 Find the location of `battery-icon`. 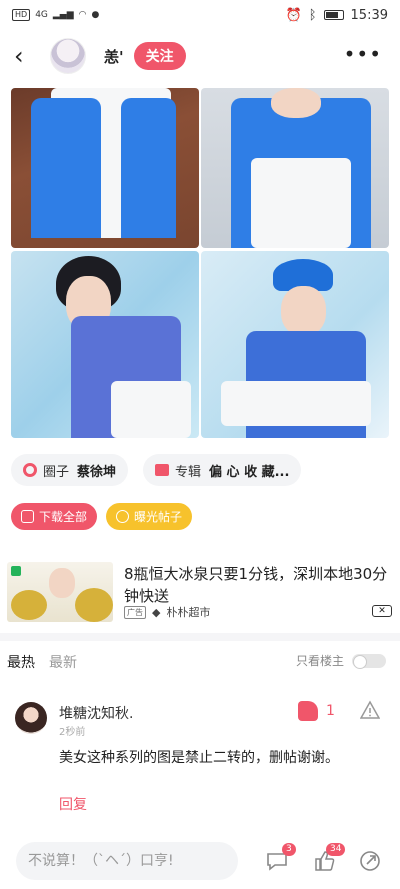

battery-icon is located at coordinates (333, 15).